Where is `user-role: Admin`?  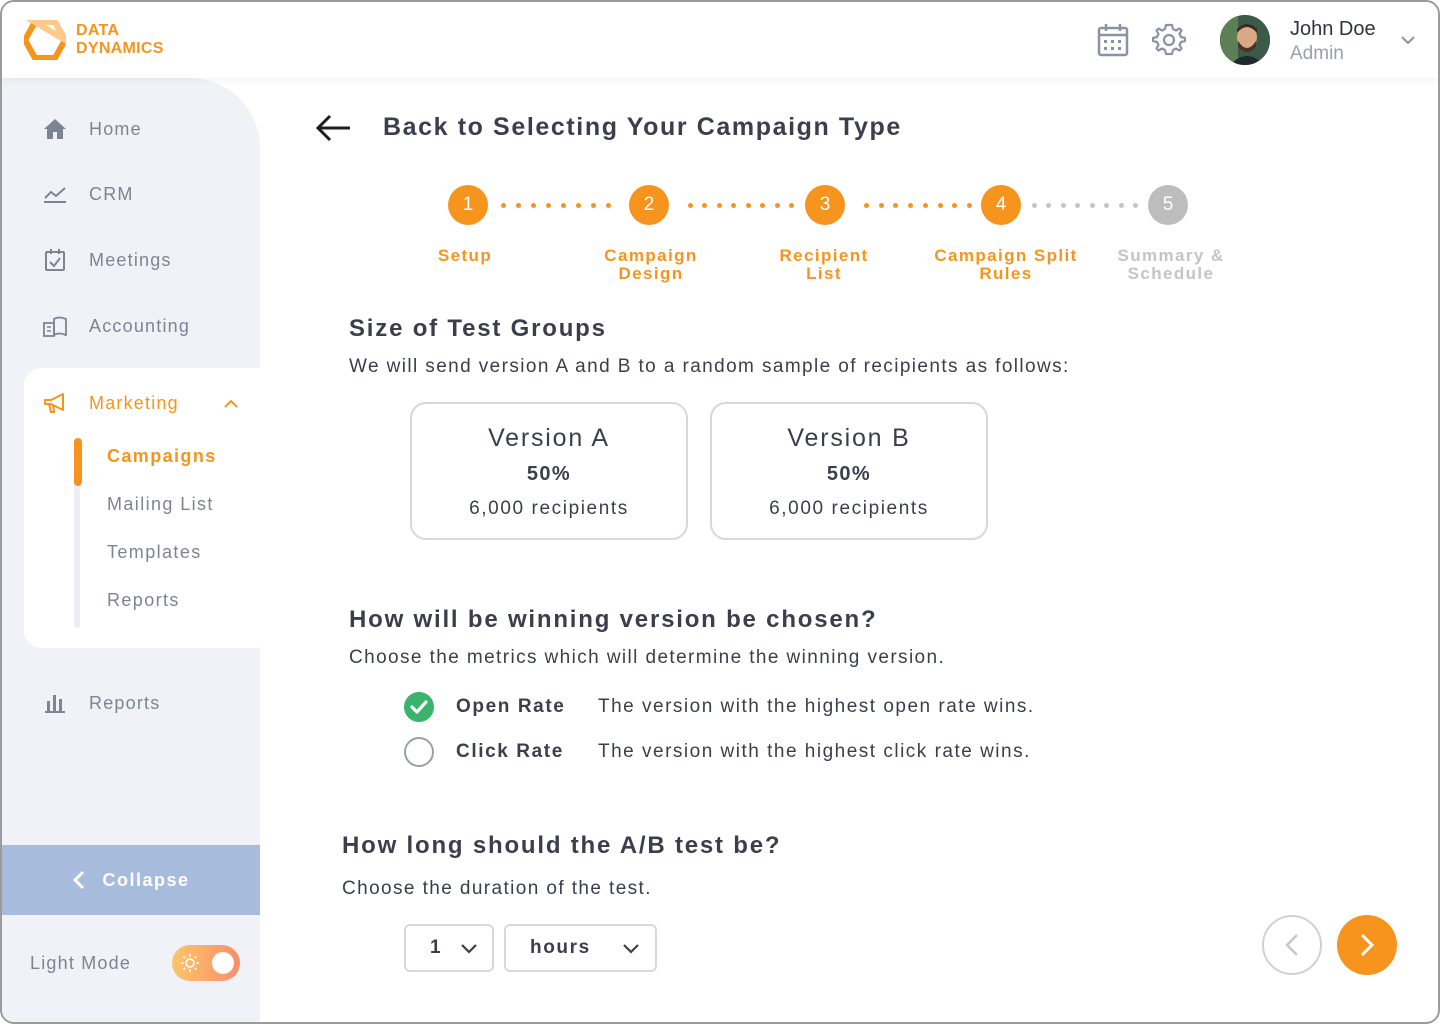 user-role: Admin is located at coordinates (1317, 53).